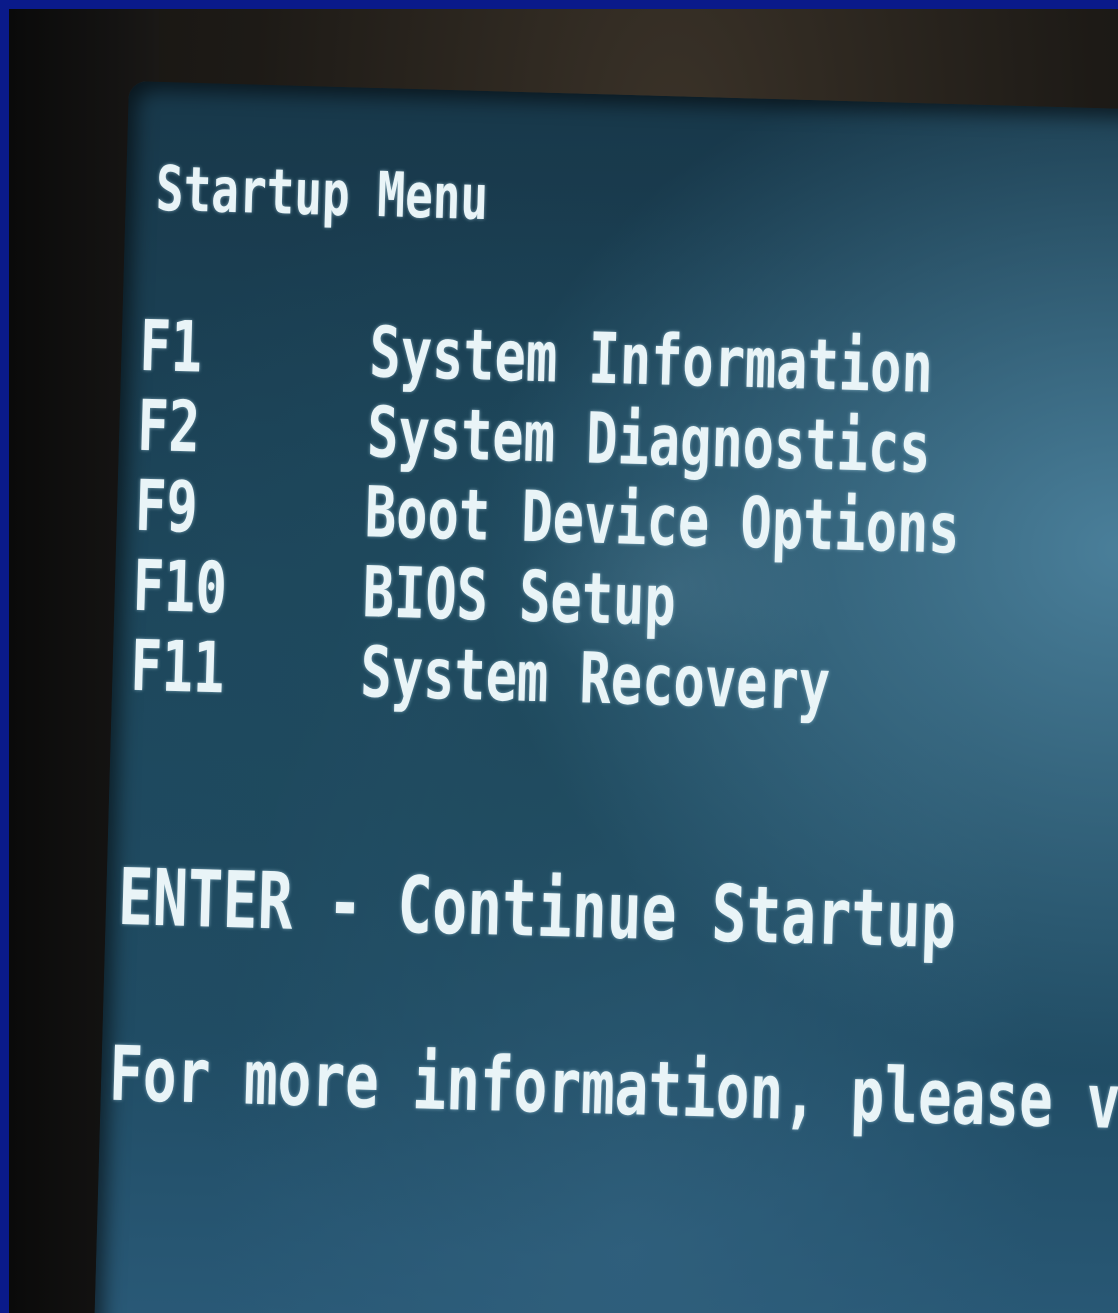  I want to click on menu-key-f11: F11, so click(178, 668).